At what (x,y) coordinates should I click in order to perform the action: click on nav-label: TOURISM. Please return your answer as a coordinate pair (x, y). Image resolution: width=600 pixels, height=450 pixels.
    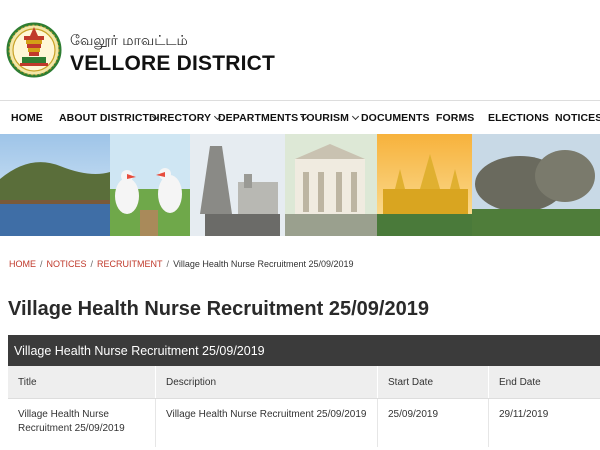
    Looking at the image, I should click on (324, 118).